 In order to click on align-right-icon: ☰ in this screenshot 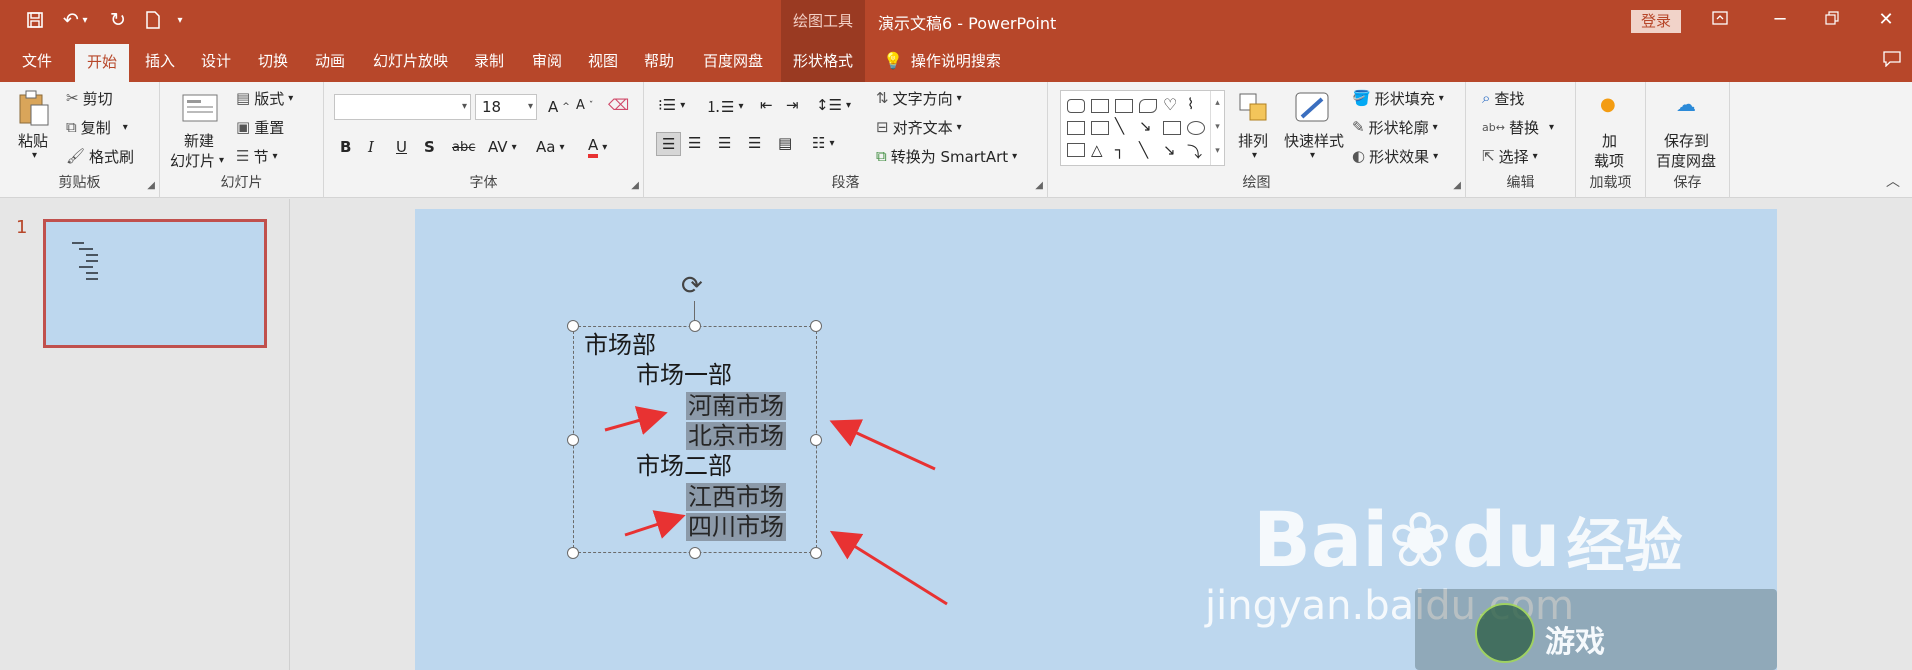, I will do `click(724, 143)`.